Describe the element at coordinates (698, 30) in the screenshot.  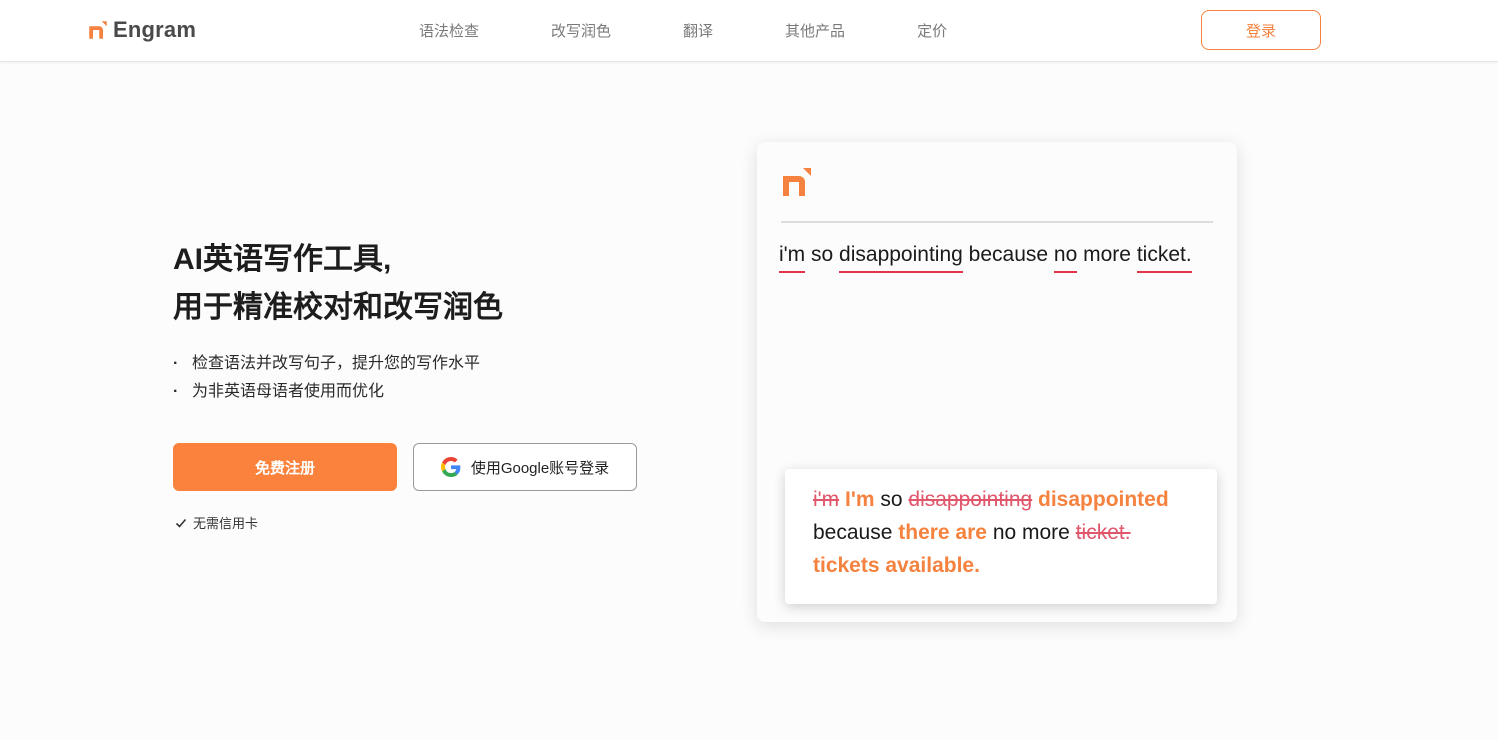
I see `nav-translate: 翻译` at that location.